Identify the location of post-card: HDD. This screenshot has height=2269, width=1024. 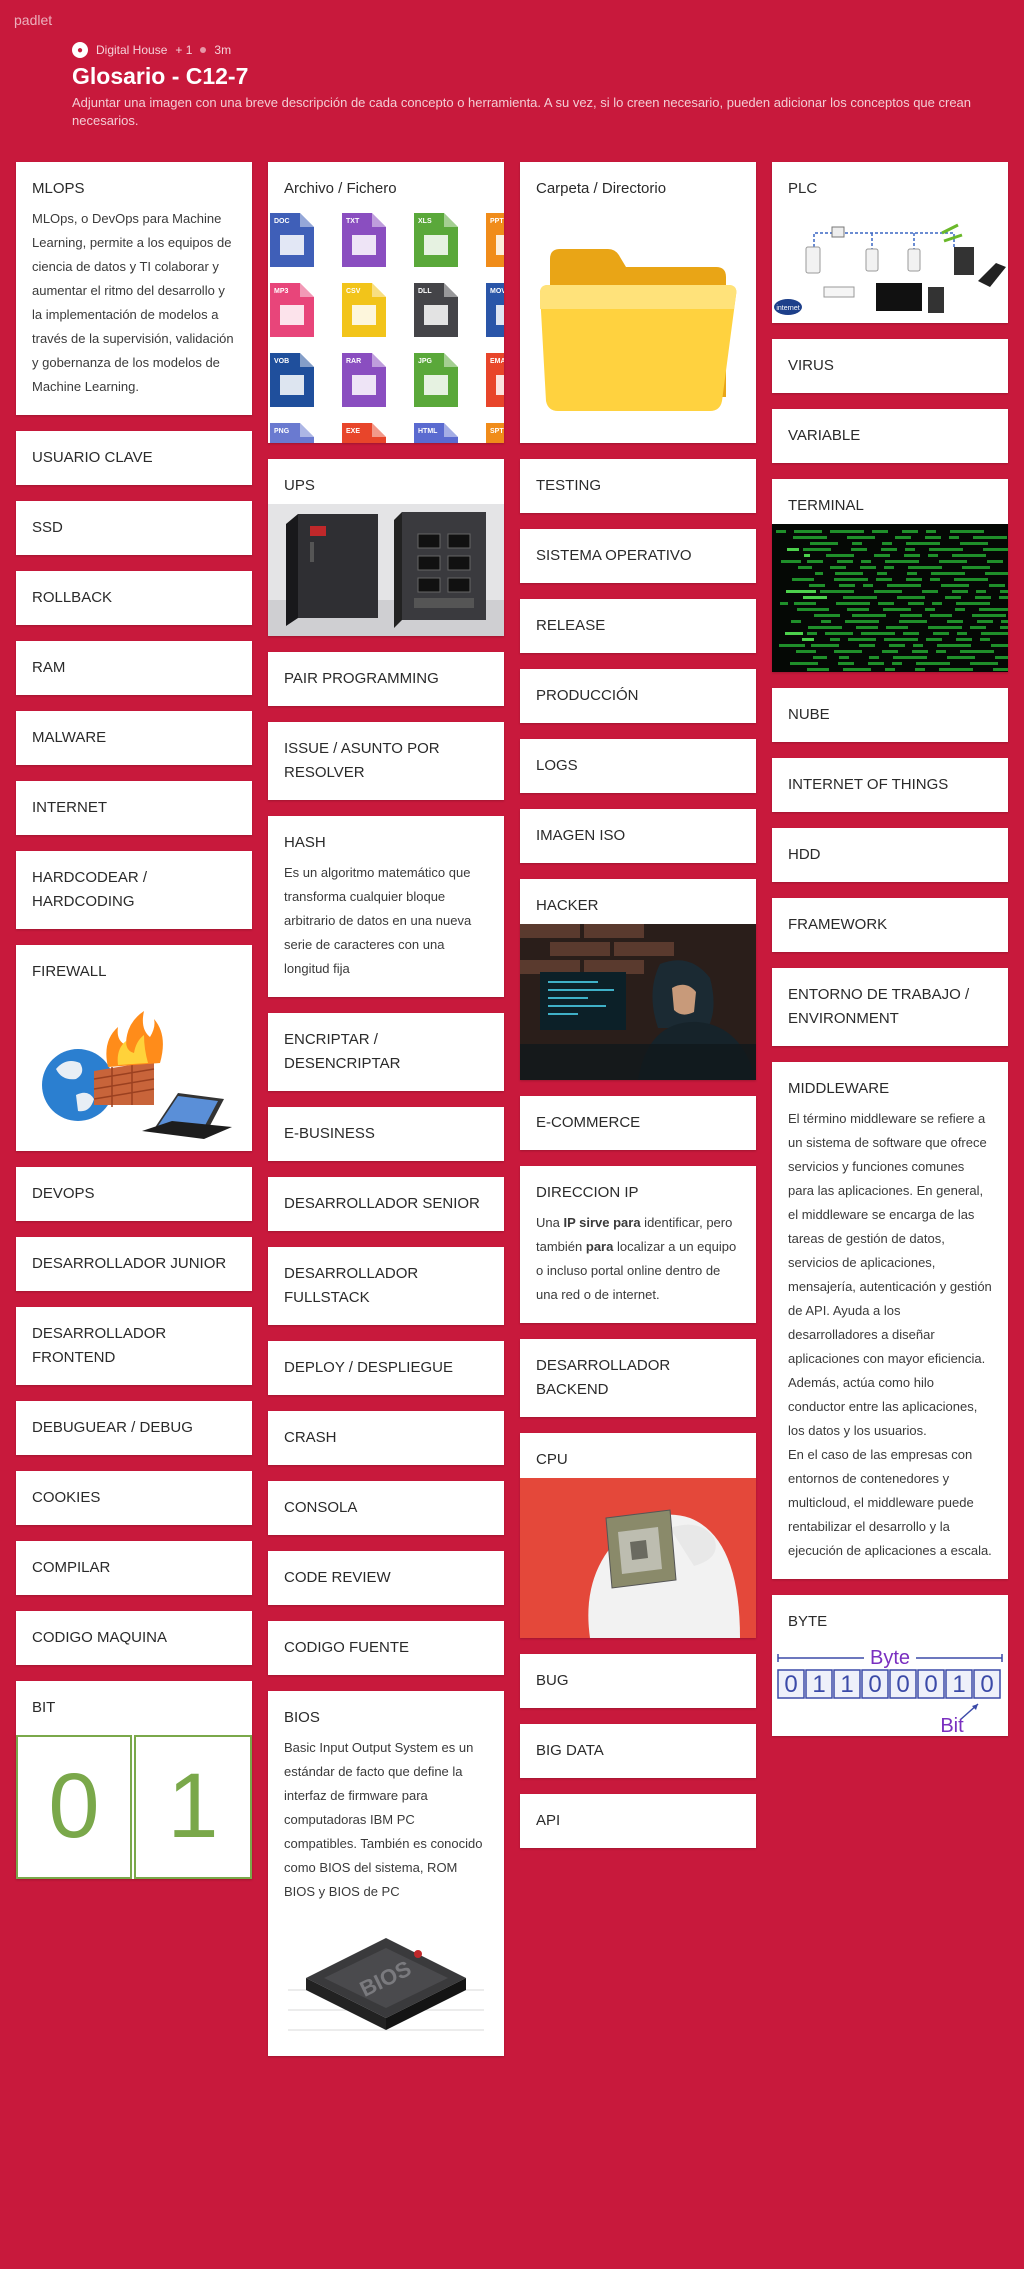
(890, 855).